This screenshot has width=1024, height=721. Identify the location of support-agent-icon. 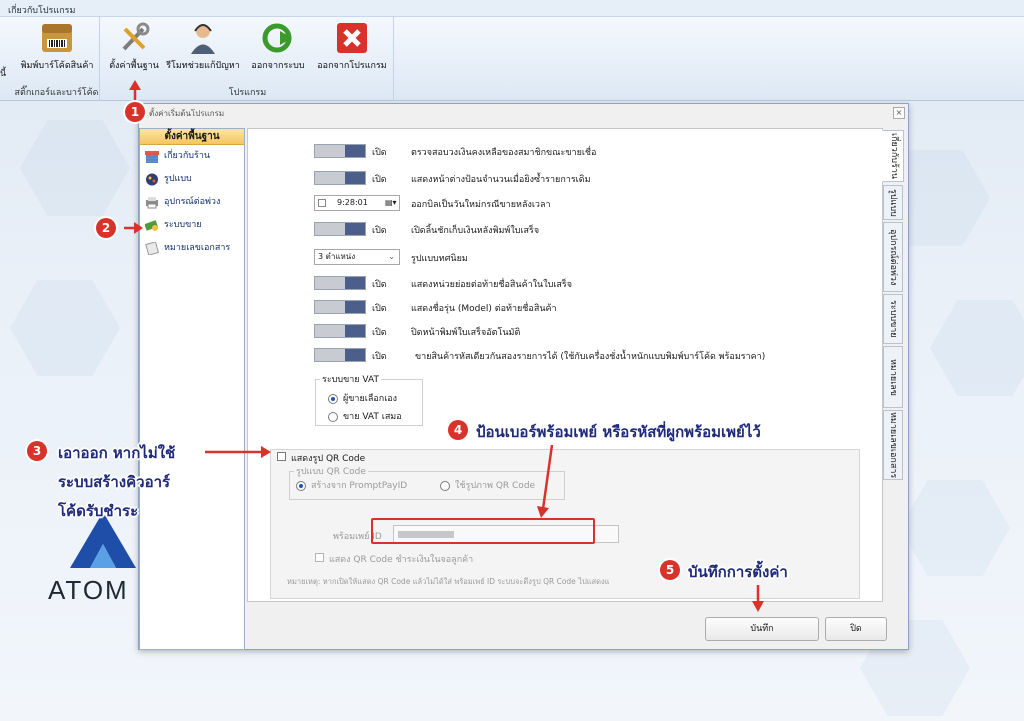
(203, 38).